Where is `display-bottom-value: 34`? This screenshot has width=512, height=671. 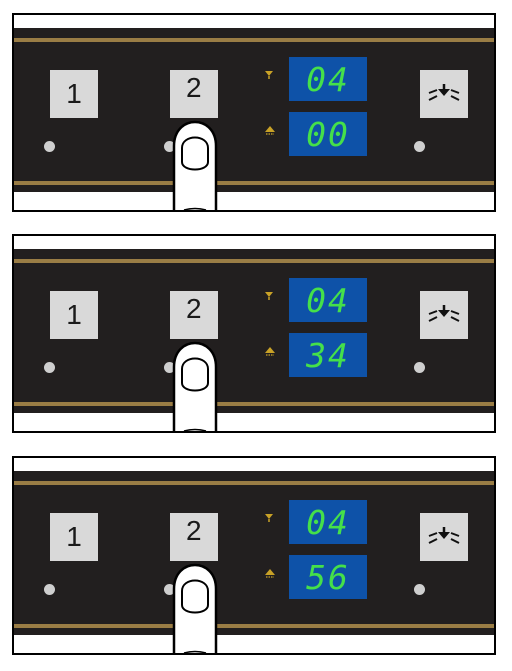 display-bottom-value: 34 is located at coordinates (328, 355).